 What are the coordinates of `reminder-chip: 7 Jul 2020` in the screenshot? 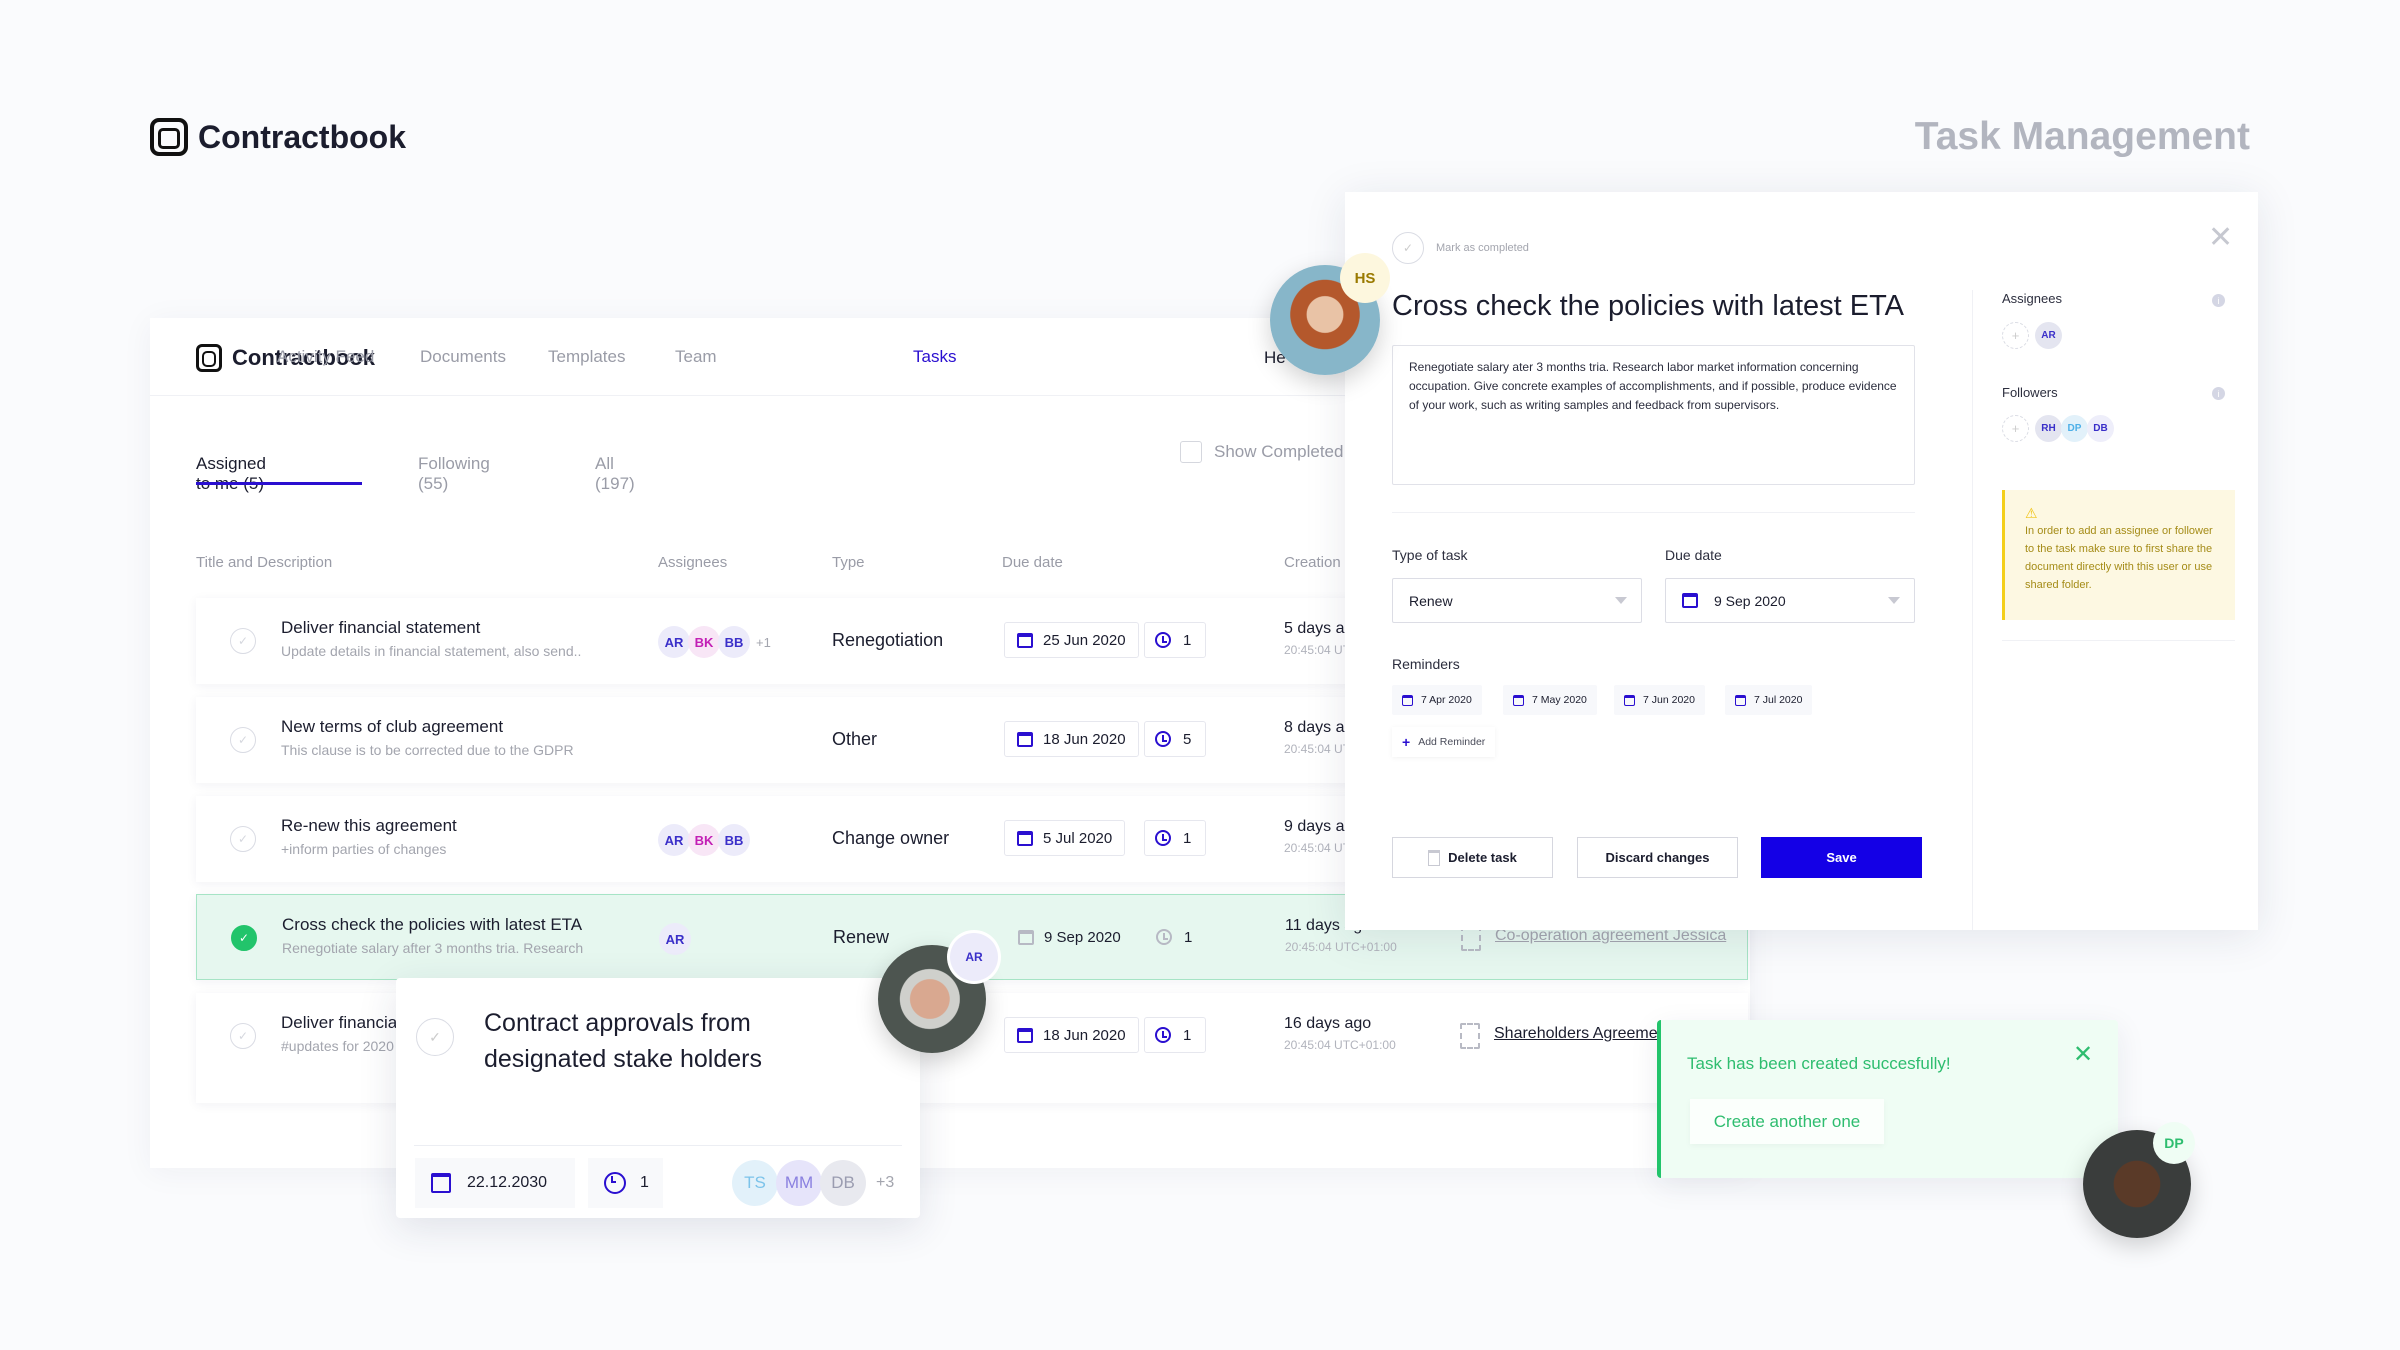 It's located at (1769, 700).